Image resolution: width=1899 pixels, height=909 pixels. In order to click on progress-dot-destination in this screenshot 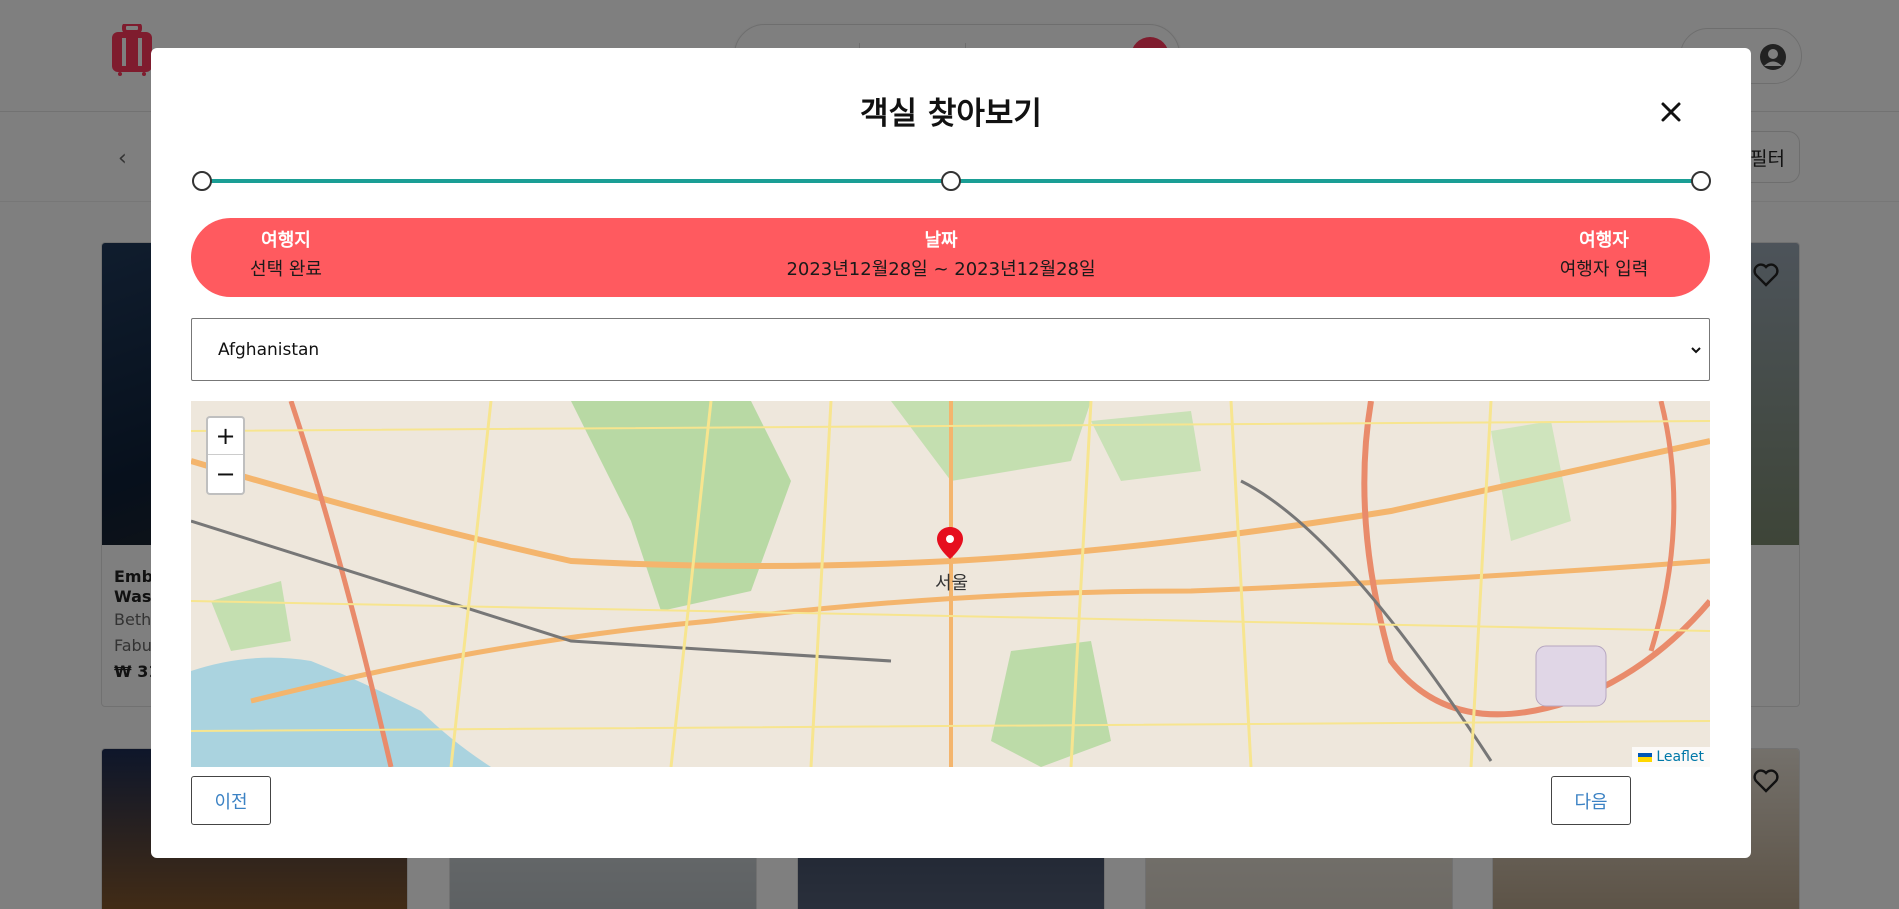, I will do `click(202, 181)`.